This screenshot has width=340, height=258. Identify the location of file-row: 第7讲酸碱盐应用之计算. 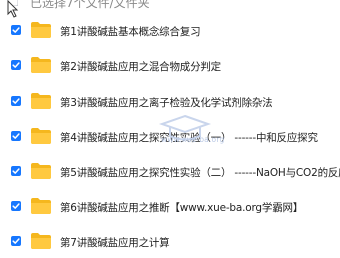
(170, 241).